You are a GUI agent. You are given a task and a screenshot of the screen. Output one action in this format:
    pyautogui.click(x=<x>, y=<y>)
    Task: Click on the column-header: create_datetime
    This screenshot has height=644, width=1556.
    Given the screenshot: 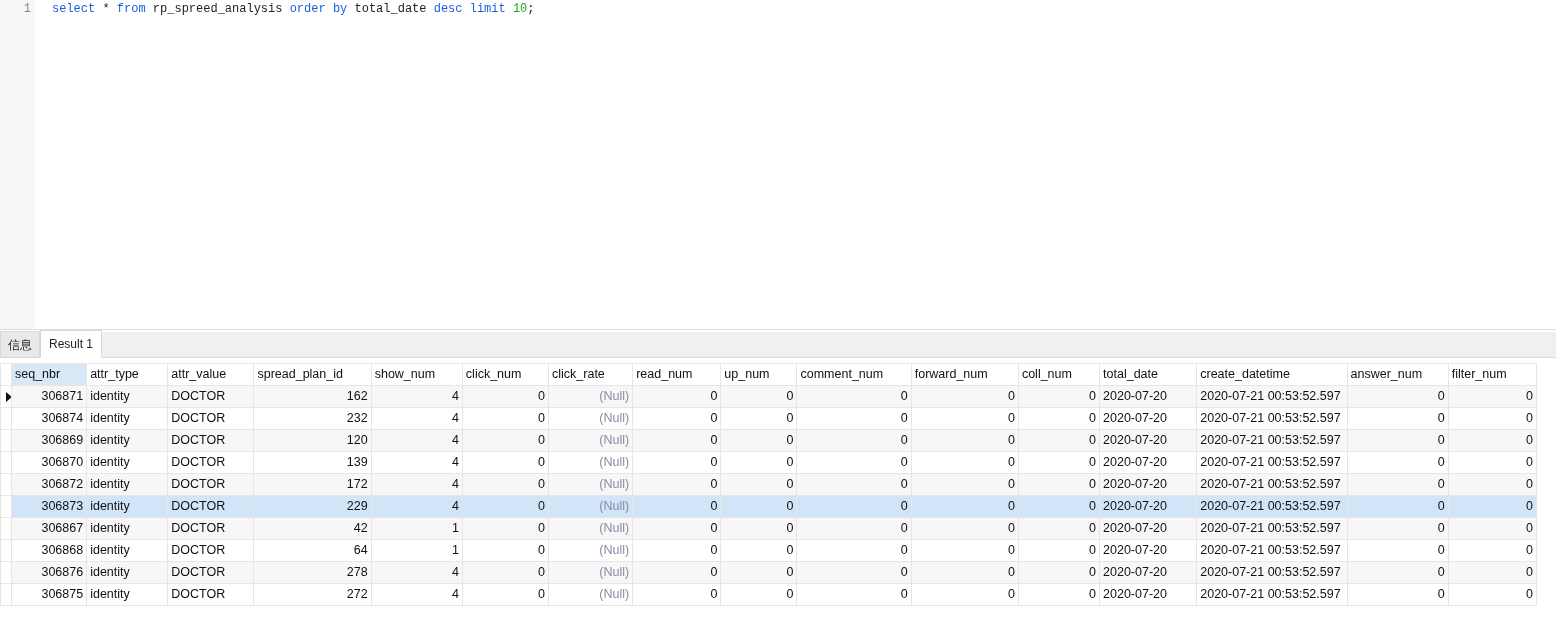 What is the action you would take?
    pyautogui.click(x=1272, y=374)
    